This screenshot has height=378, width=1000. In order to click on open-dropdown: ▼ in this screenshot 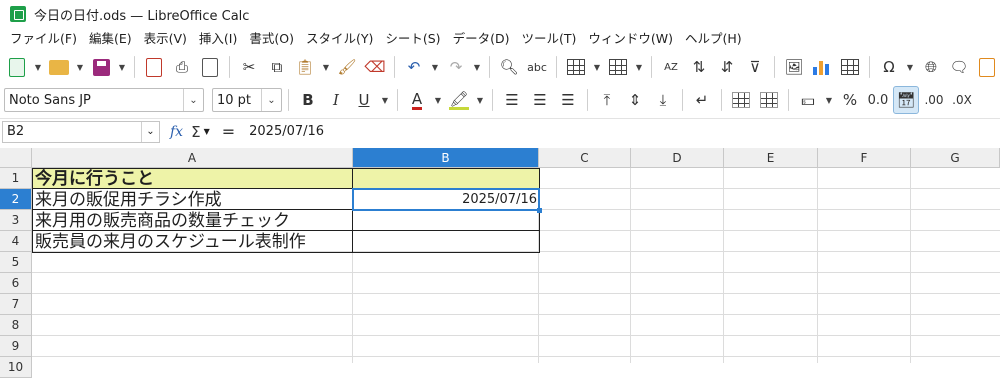, I will do `click(80, 67)`.